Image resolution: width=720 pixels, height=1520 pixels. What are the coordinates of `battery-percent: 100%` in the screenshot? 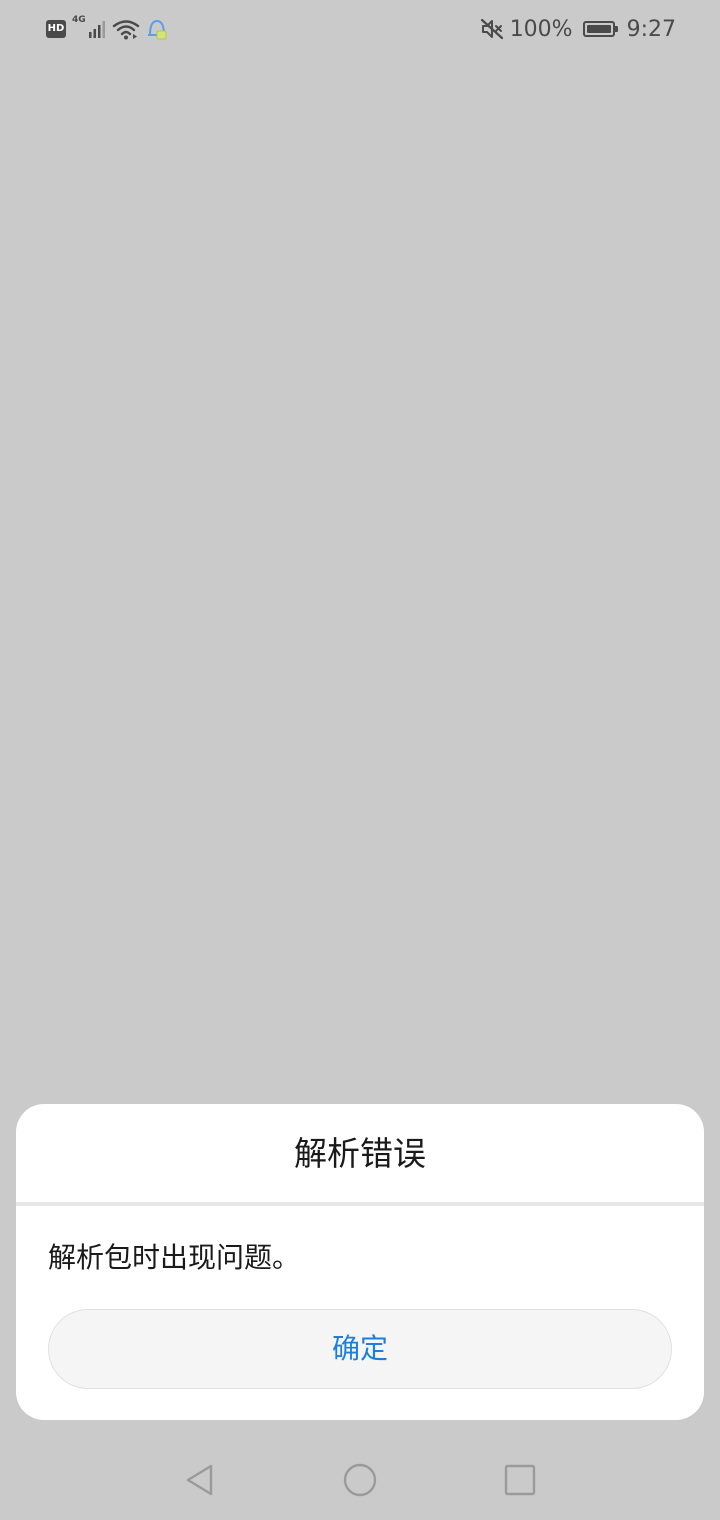 It's located at (541, 29).